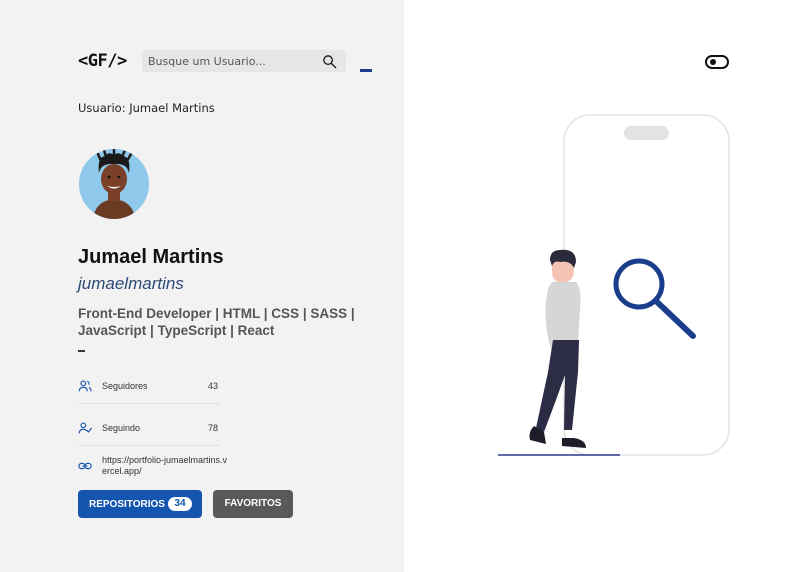  What do you see at coordinates (85, 466) in the screenshot?
I see `link-icon` at bounding box center [85, 466].